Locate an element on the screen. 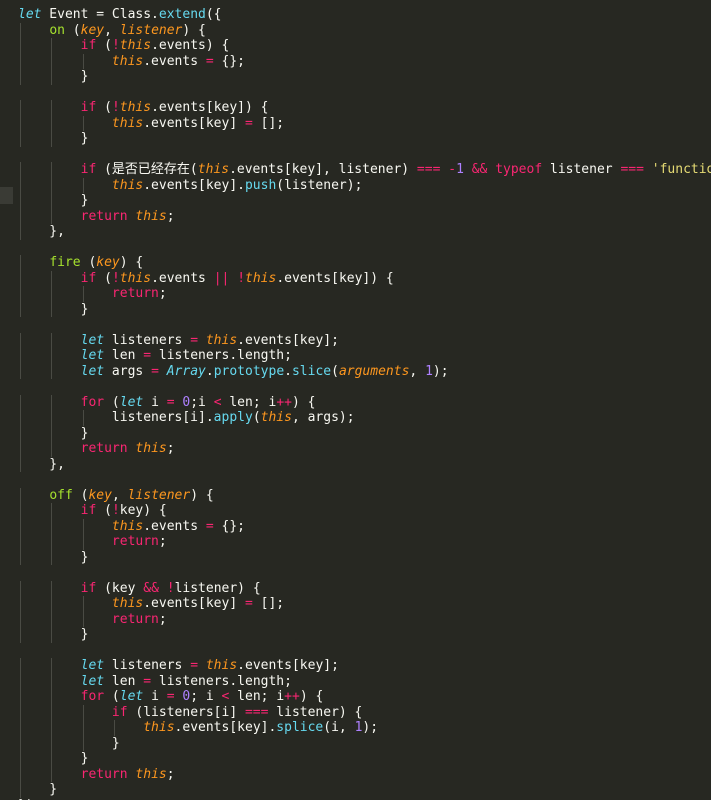 This screenshot has width=711, height=800. code-token-plain: {}; is located at coordinates (229, 526).